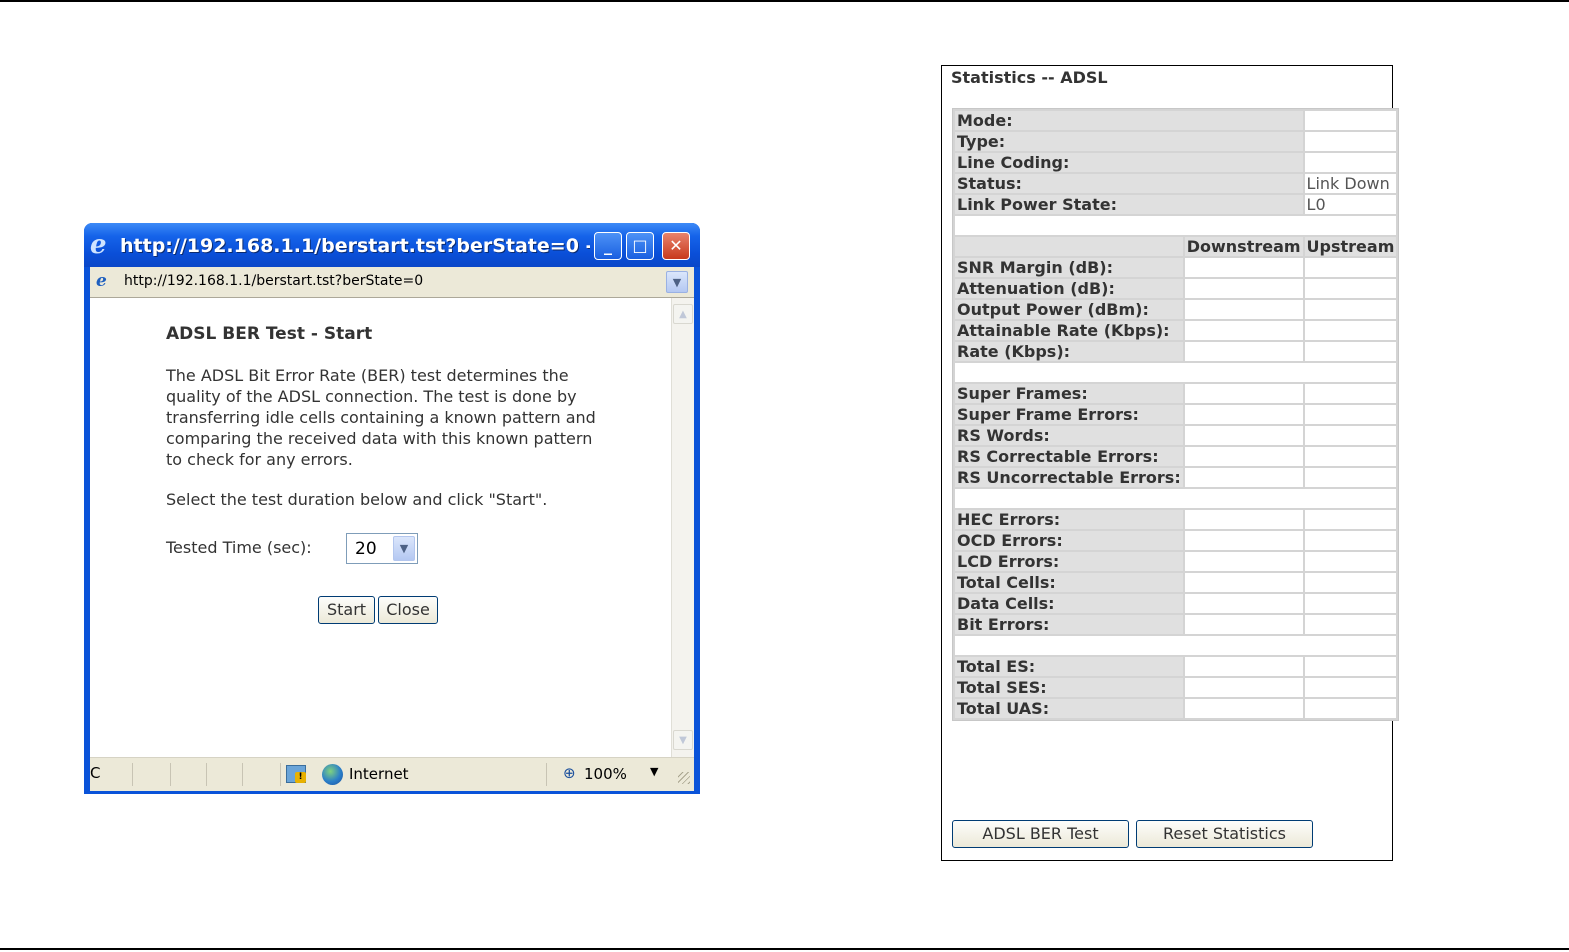 The height and width of the screenshot is (952, 1569). What do you see at coordinates (684, 778) in the screenshot?
I see `resize-grip-icon` at bounding box center [684, 778].